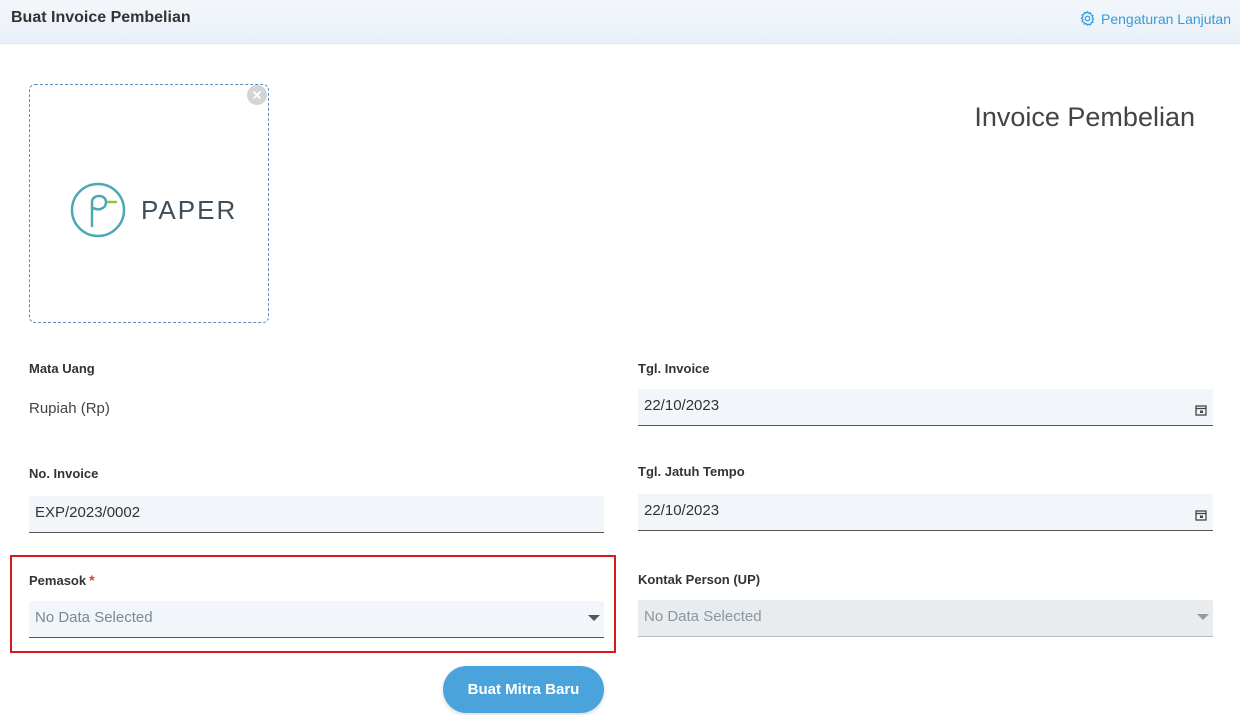  What do you see at coordinates (691, 471) in the screenshot?
I see `due-date-label: Tgl. Jatuh Tempo` at bounding box center [691, 471].